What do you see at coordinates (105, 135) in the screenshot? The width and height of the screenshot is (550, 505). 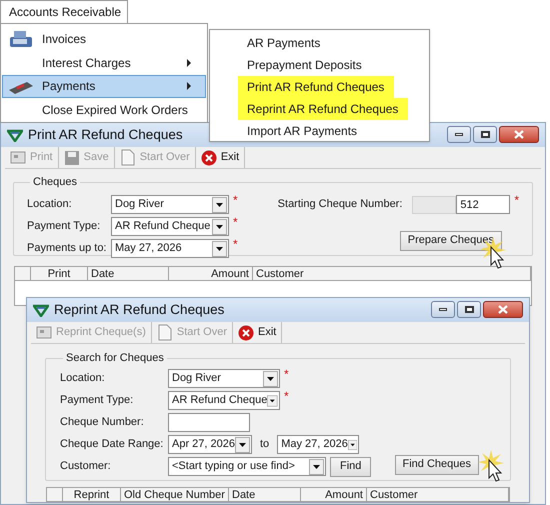 I see `window-title: Print AR Refund Cheques` at bounding box center [105, 135].